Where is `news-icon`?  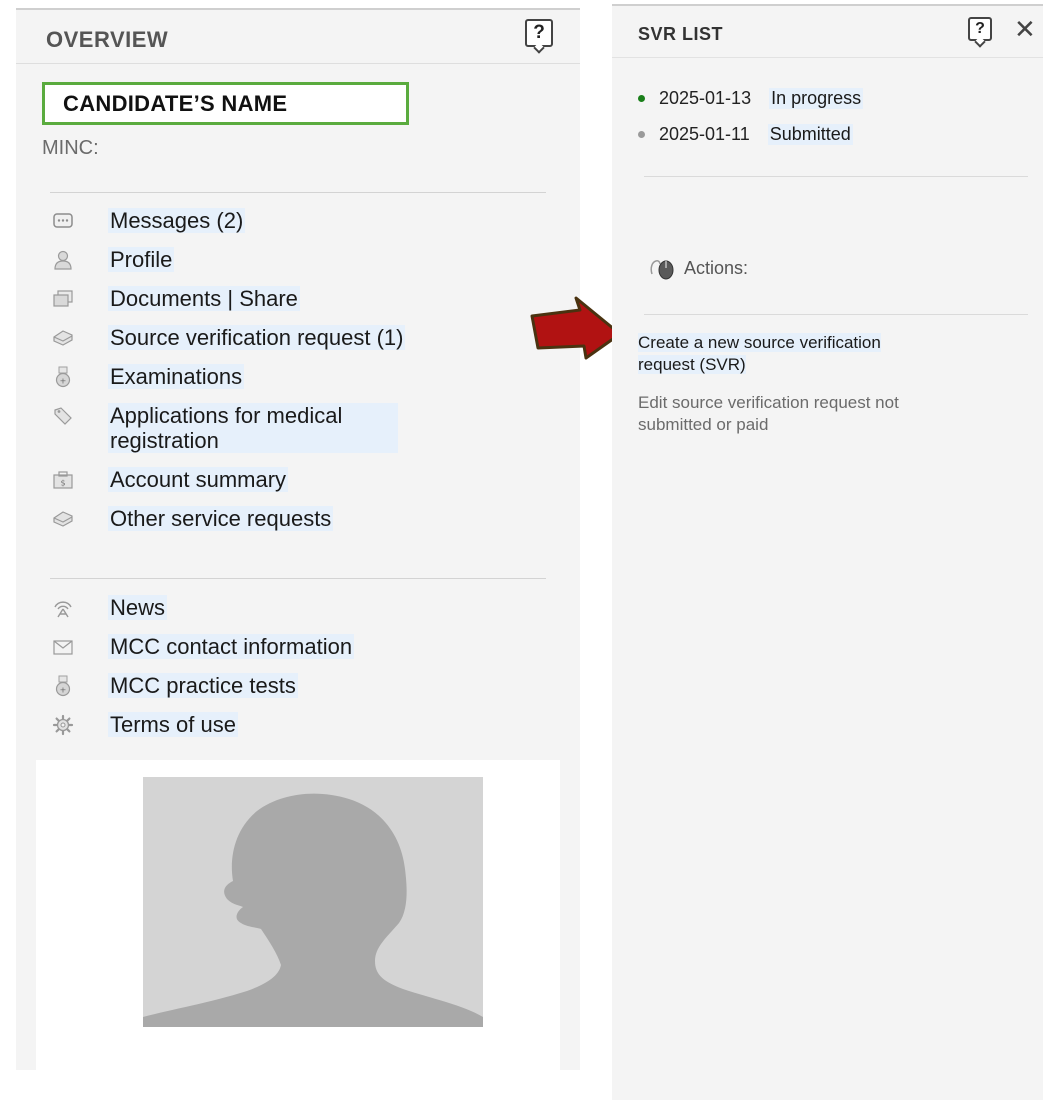 news-icon is located at coordinates (63, 609).